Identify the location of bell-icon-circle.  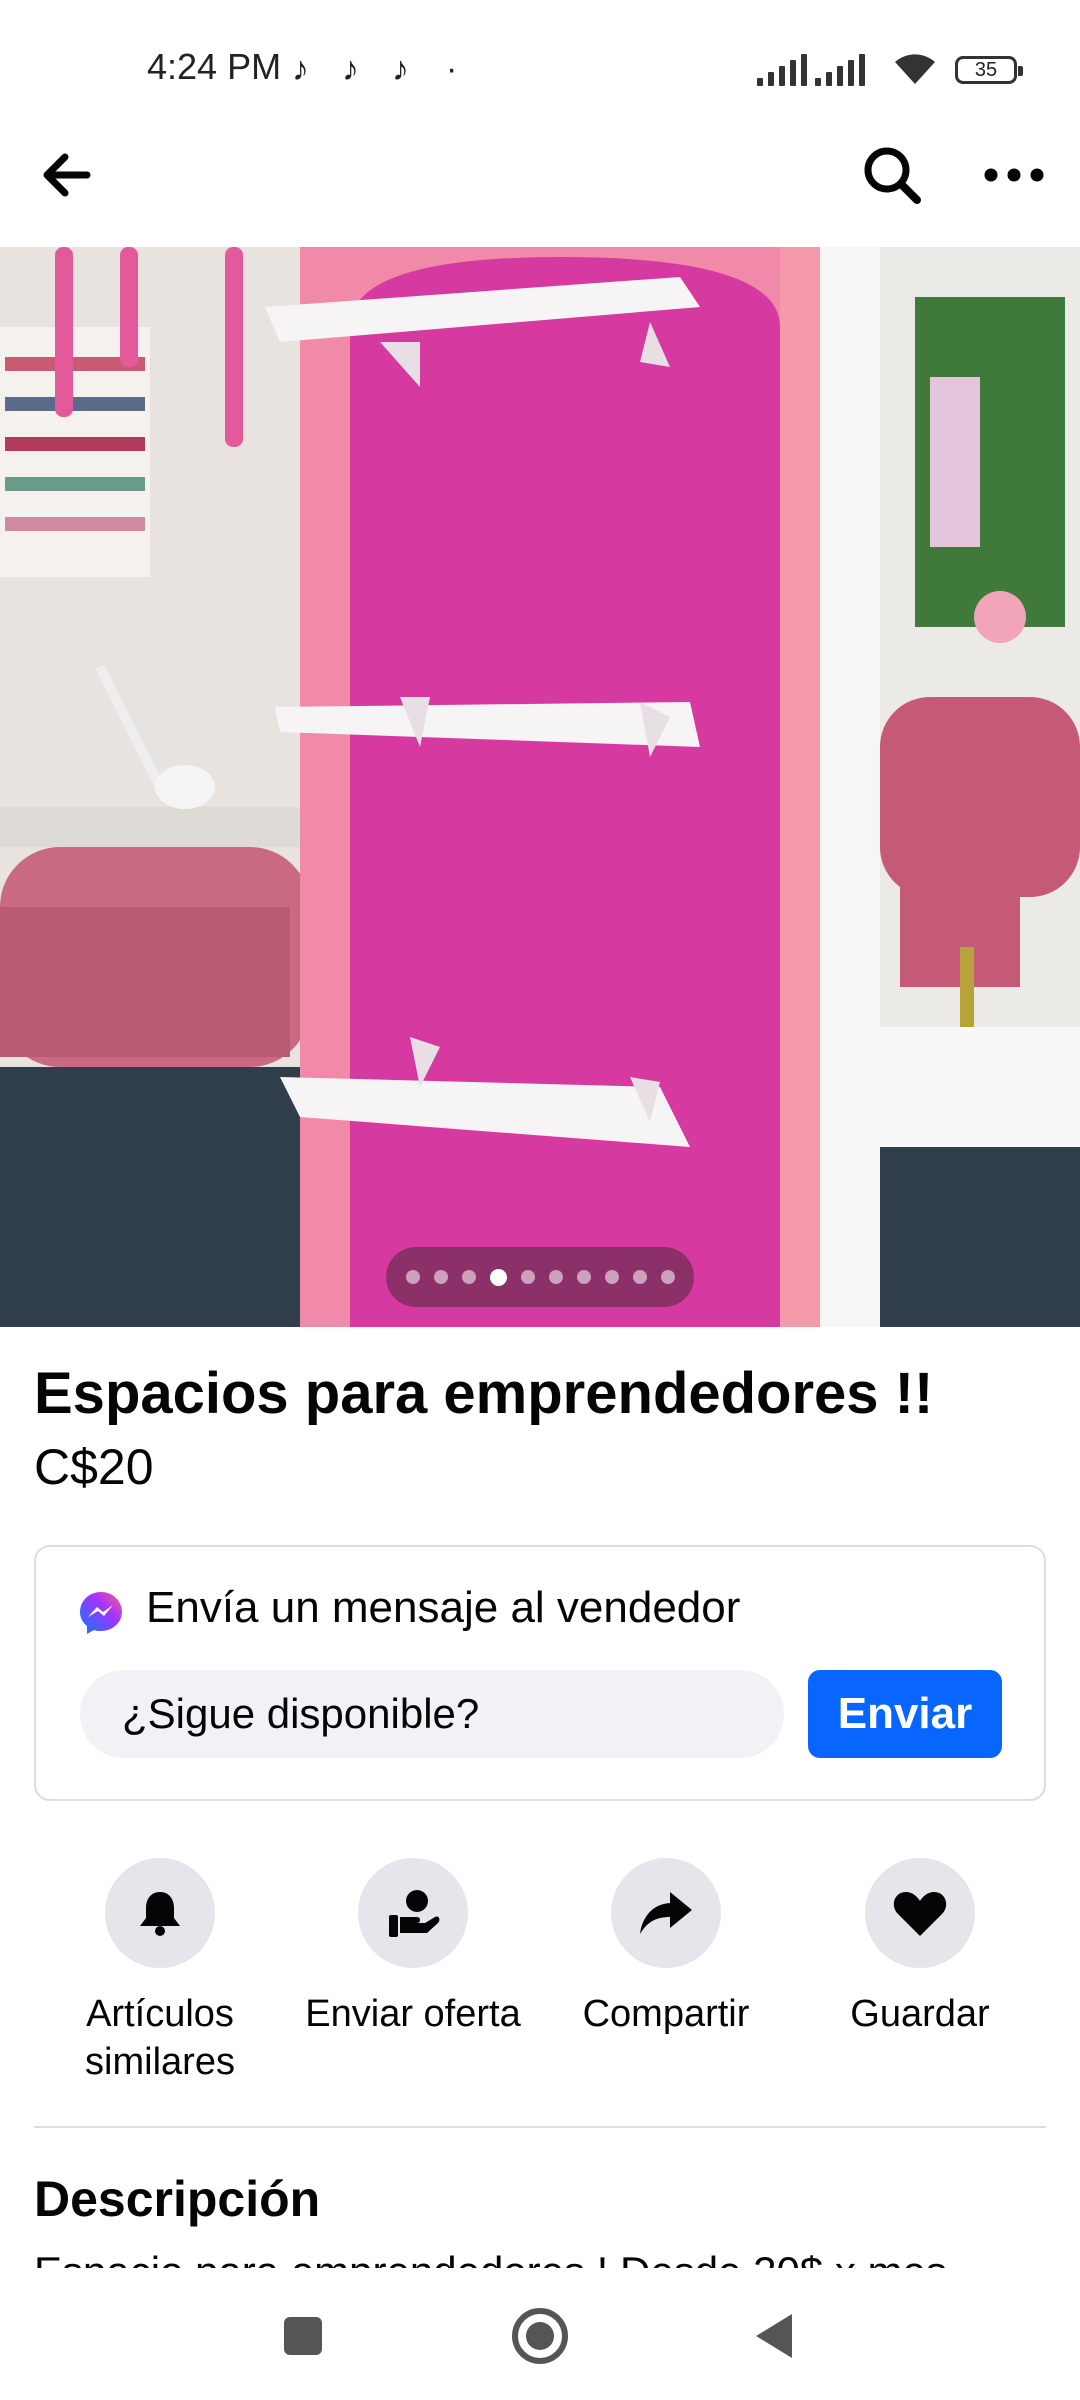
(160, 1913).